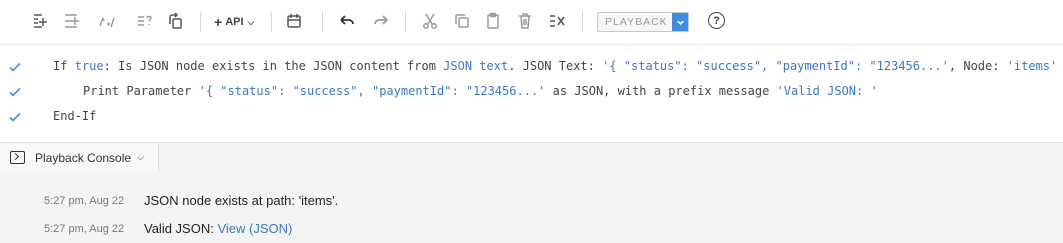  What do you see at coordinates (71, 21) in the screenshot?
I see `insert-step-icon` at bounding box center [71, 21].